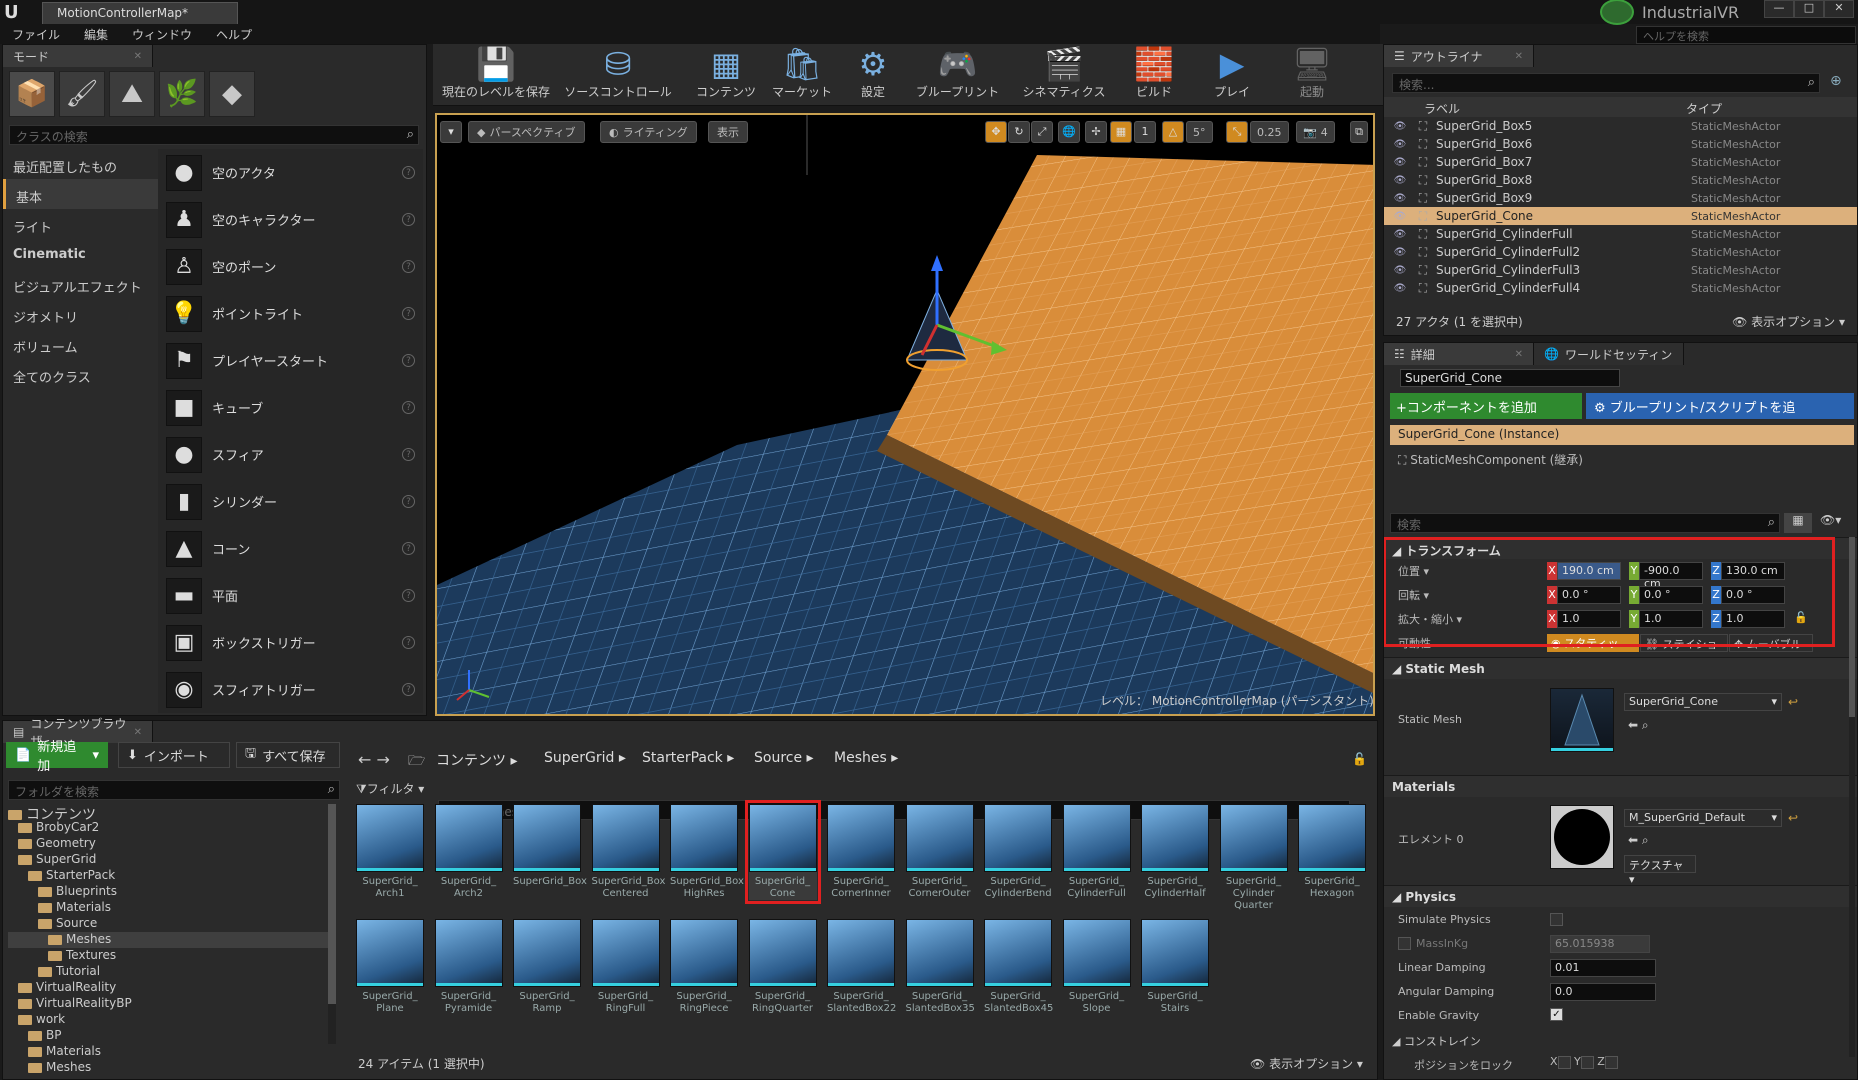 Image resolution: width=1858 pixels, height=1080 pixels. Describe the element at coordinates (1620, 234) in the screenshot. I see `outliner-row: 👁 ⛶ SuperGrid_CylinderFull StaticMeshActor` at that location.